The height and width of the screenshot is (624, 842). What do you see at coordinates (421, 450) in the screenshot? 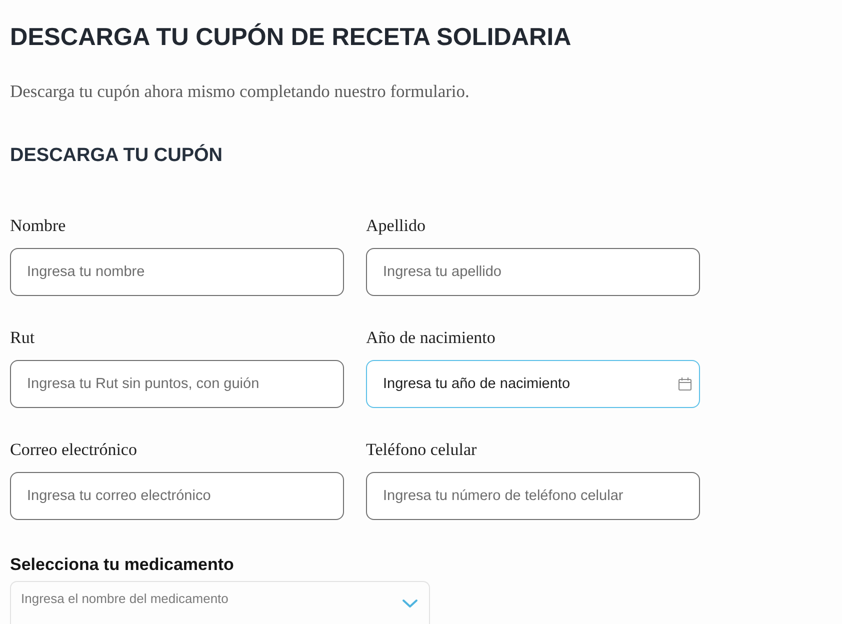
I see `field-label: Teléfono celular` at bounding box center [421, 450].